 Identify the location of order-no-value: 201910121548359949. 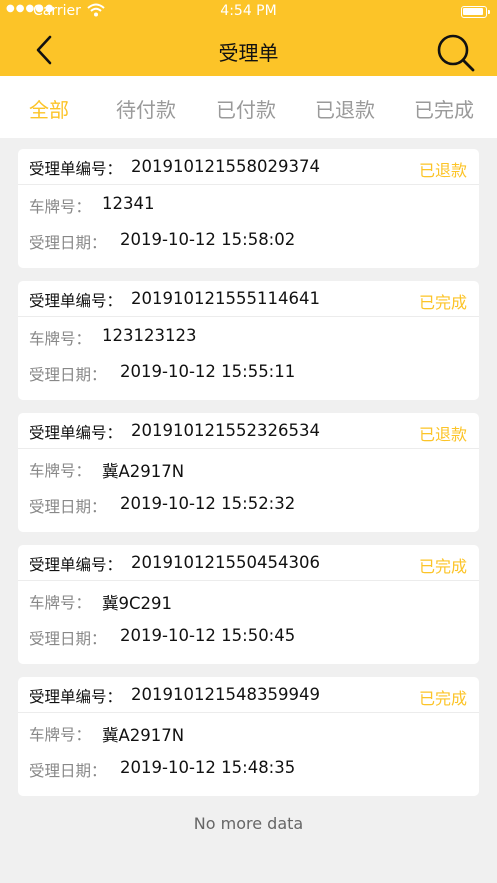
(225, 694).